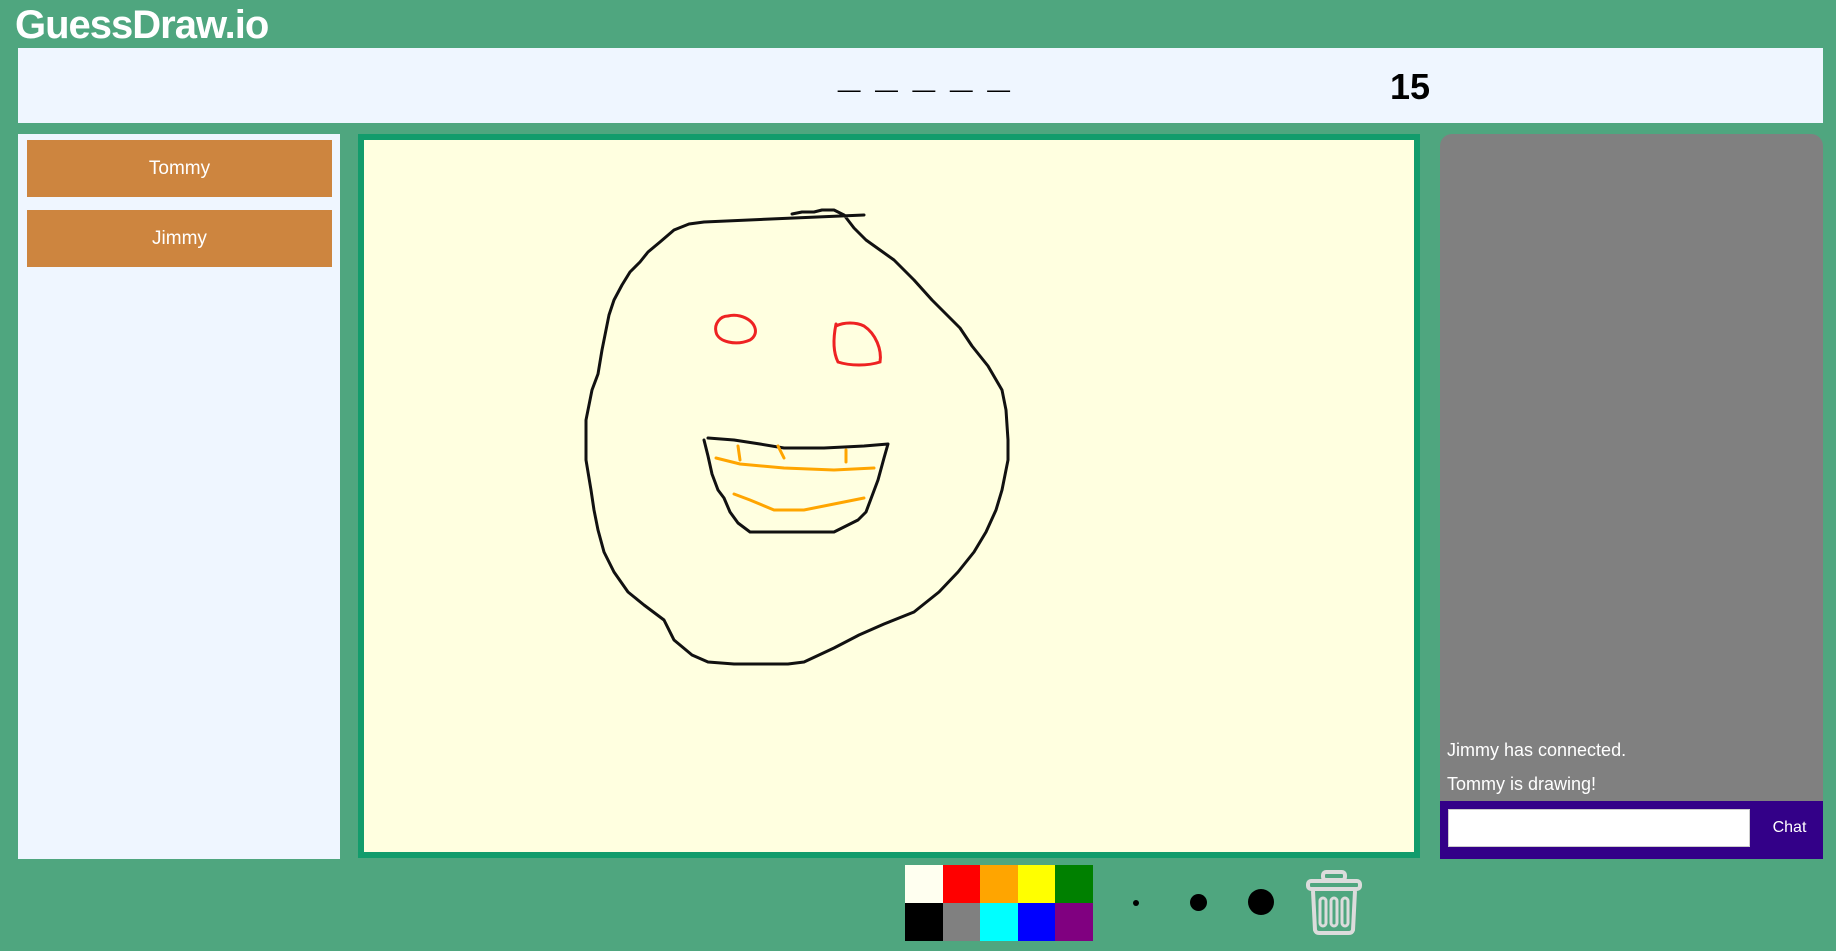  Describe the element at coordinates (739, 453) in the screenshot. I see `tooth-1-stroke` at that location.